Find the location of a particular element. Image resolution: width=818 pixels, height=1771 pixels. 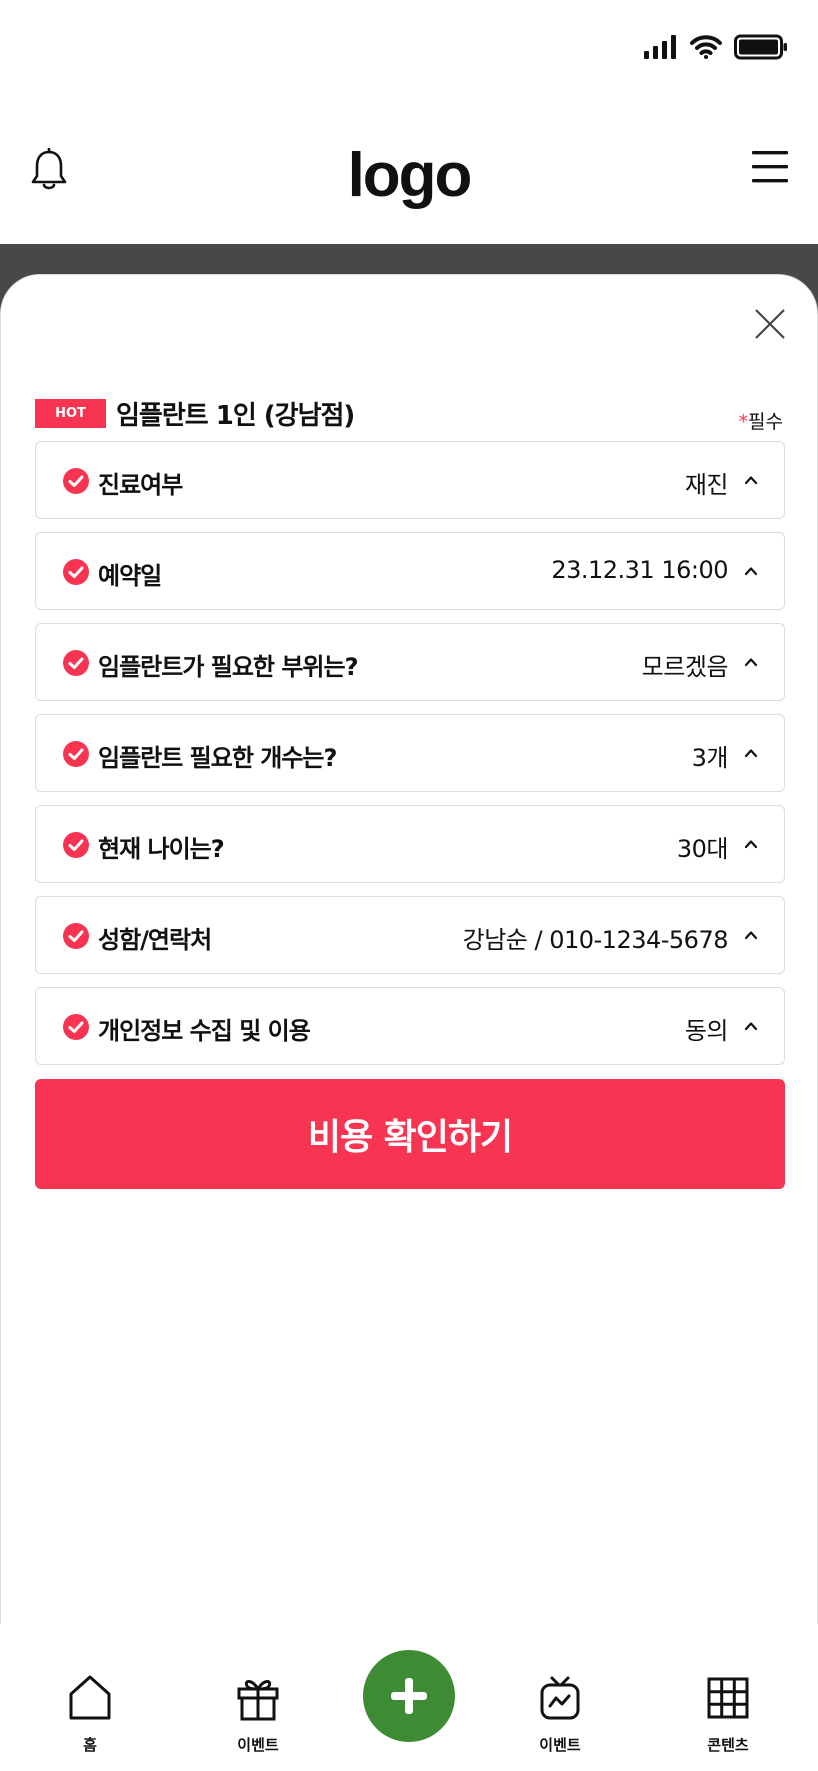

status-icons is located at coordinates (716, 47).